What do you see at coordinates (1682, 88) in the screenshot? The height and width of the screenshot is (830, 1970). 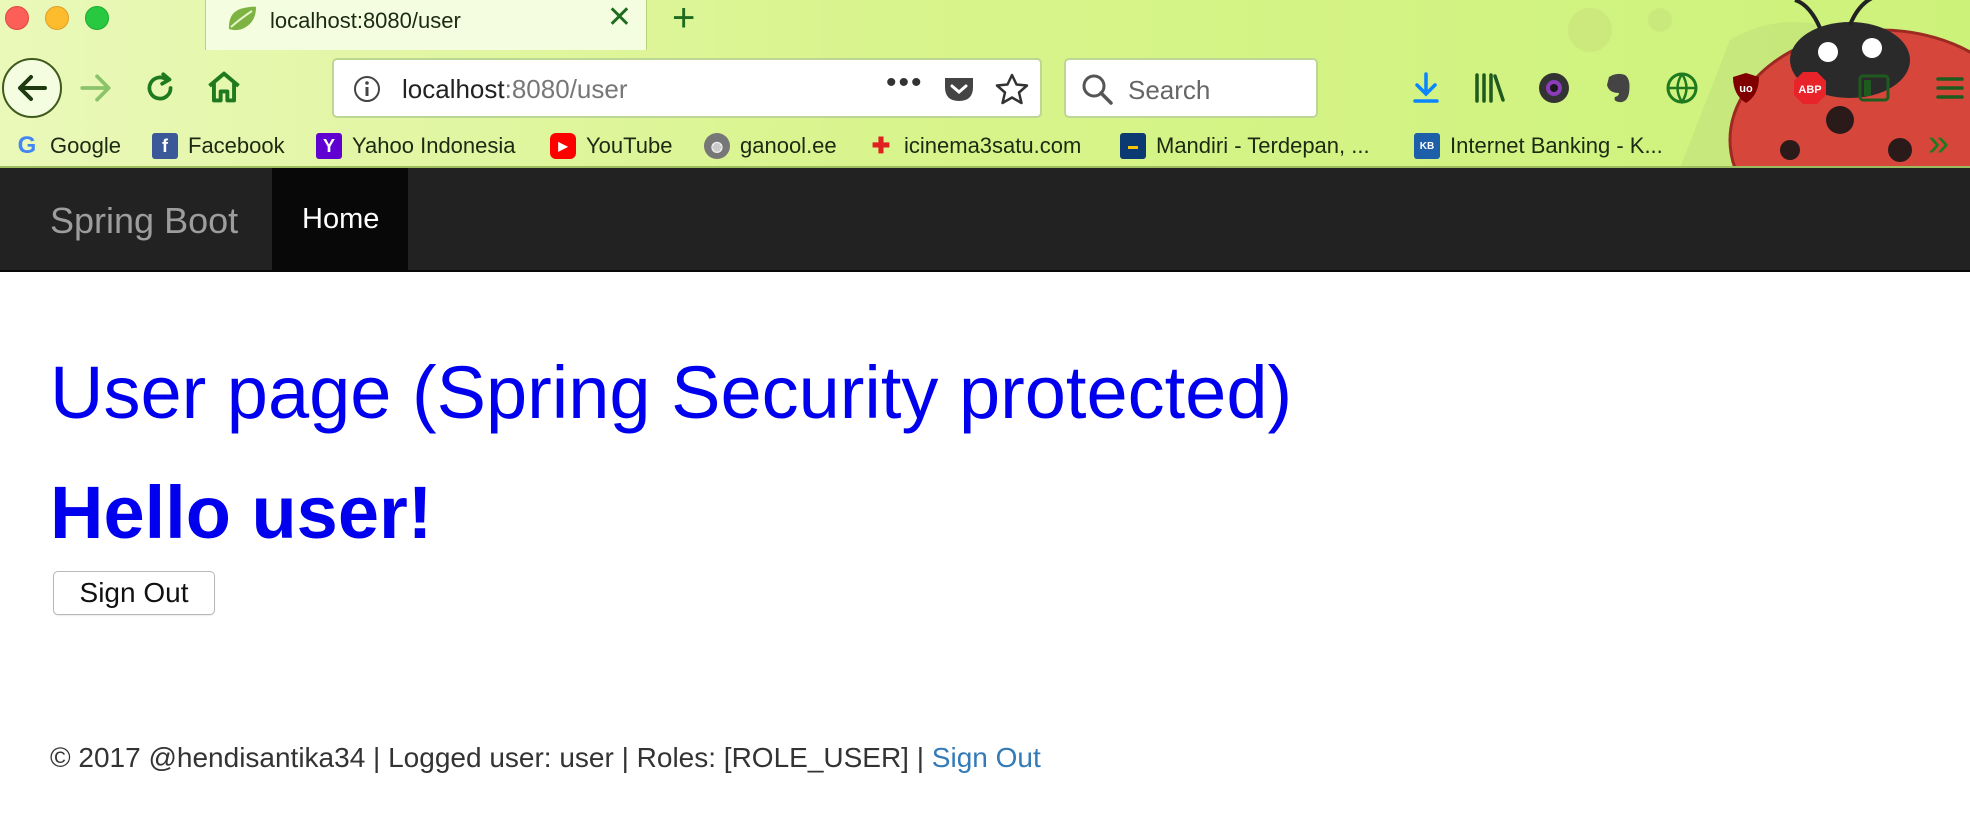 I see `globe-extension-icon` at bounding box center [1682, 88].